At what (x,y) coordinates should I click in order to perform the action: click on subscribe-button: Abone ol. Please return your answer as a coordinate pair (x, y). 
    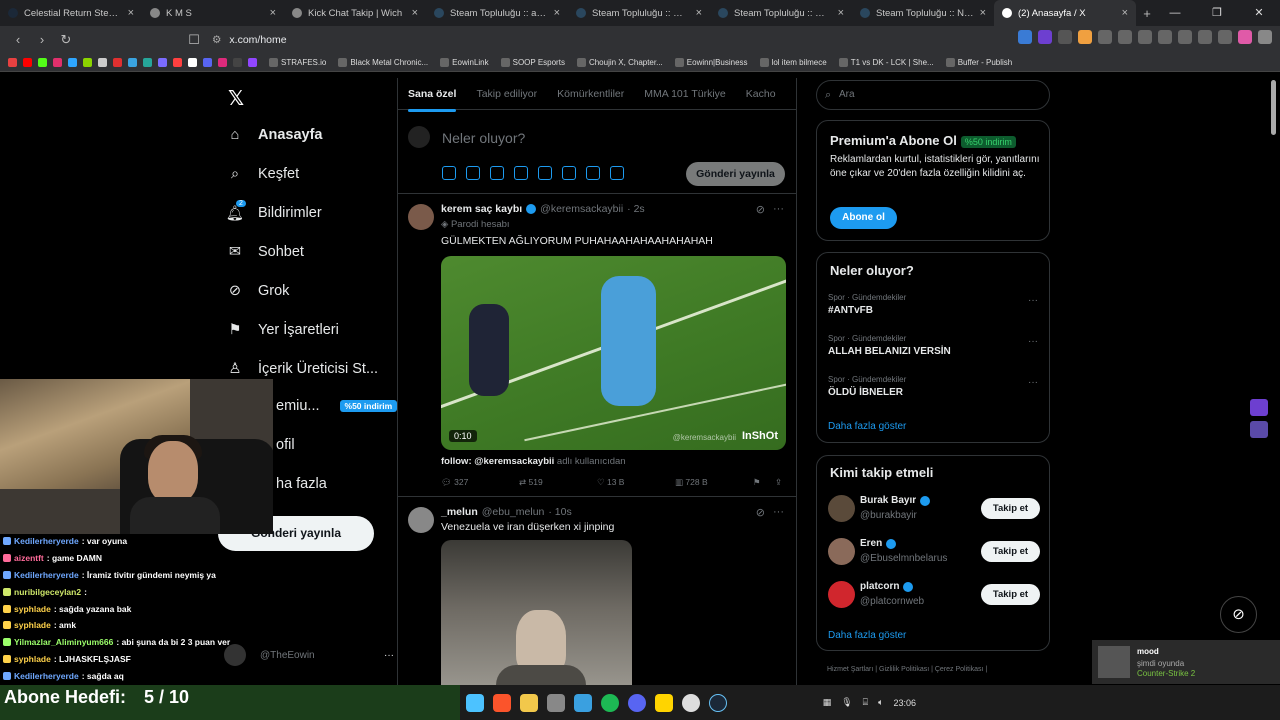
    Looking at the image, I should click on (863, 218).